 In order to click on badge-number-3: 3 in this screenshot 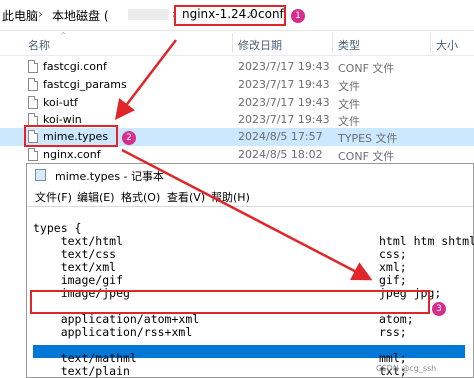, I will do `click(439, 309)`.